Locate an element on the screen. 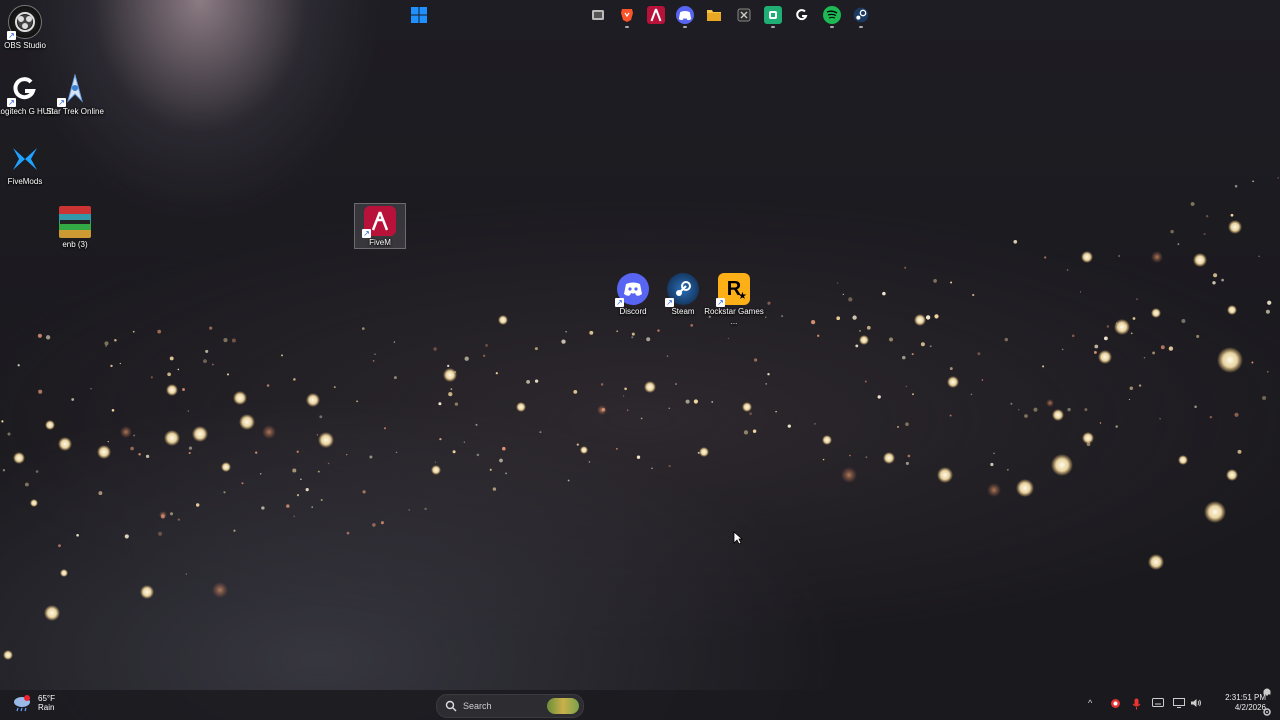  tray-display is located at coordinates (1179, 704).